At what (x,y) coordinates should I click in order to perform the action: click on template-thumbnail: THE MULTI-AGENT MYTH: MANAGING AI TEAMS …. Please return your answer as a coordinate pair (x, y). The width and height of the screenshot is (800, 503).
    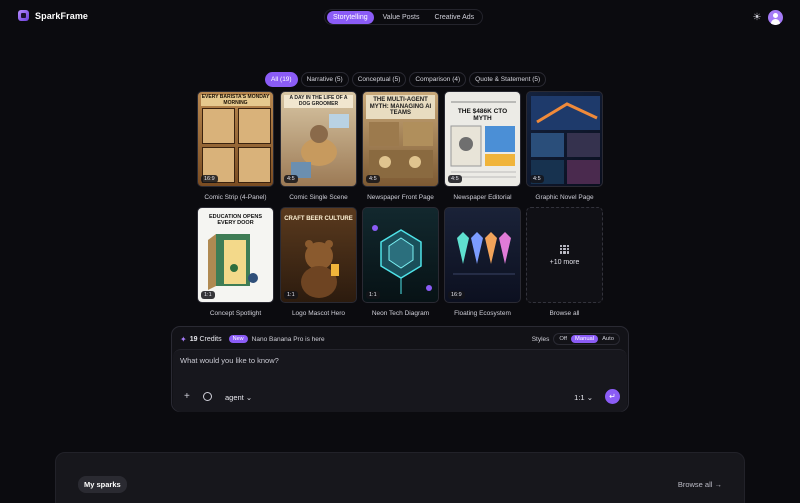
    Looking at the image, I should click on (400, 139).